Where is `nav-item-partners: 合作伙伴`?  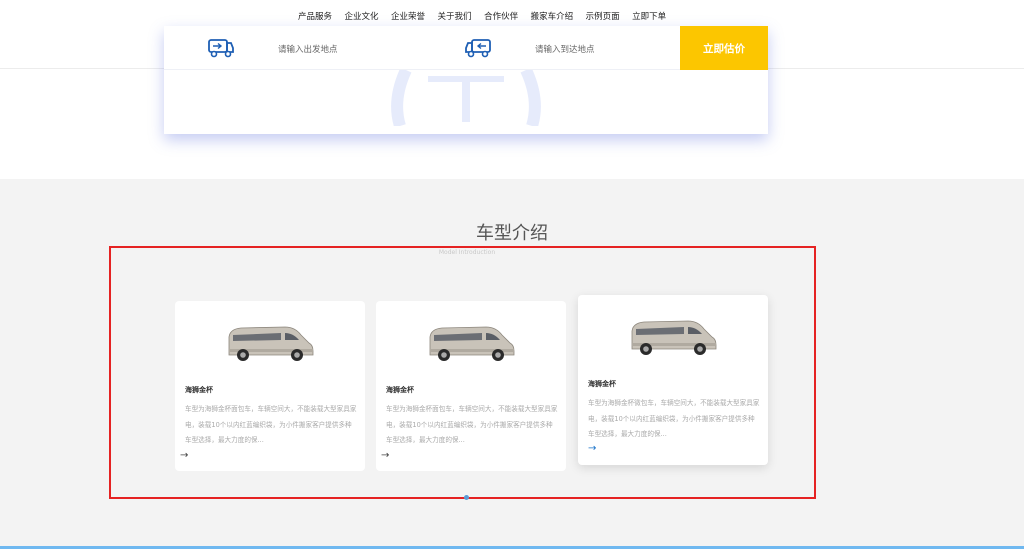 nav-item-partners: 合作伙伴 is located at coordinates (501, 16).